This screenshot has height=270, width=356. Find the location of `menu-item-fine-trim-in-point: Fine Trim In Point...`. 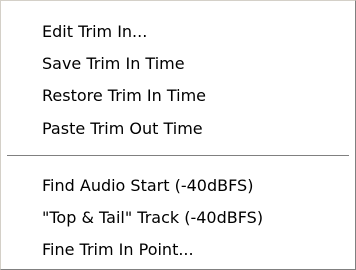

menu-item-fine-trim-in-point: Fine Trim In Point... is located at coordinates (178, 250).